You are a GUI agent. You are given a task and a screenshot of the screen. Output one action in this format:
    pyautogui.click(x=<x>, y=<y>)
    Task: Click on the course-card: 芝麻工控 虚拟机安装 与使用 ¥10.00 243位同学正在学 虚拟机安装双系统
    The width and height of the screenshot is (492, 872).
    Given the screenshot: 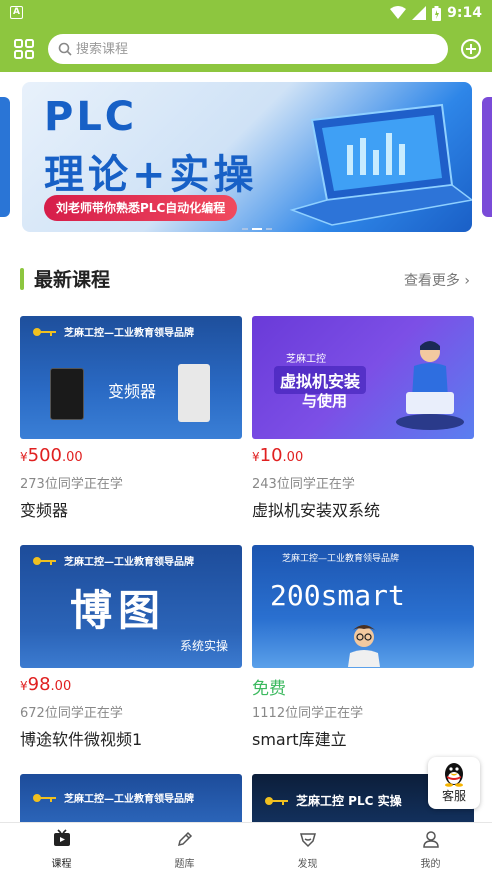 What is the action you would take?
    pyautogui.click(x=363, y=418)
    